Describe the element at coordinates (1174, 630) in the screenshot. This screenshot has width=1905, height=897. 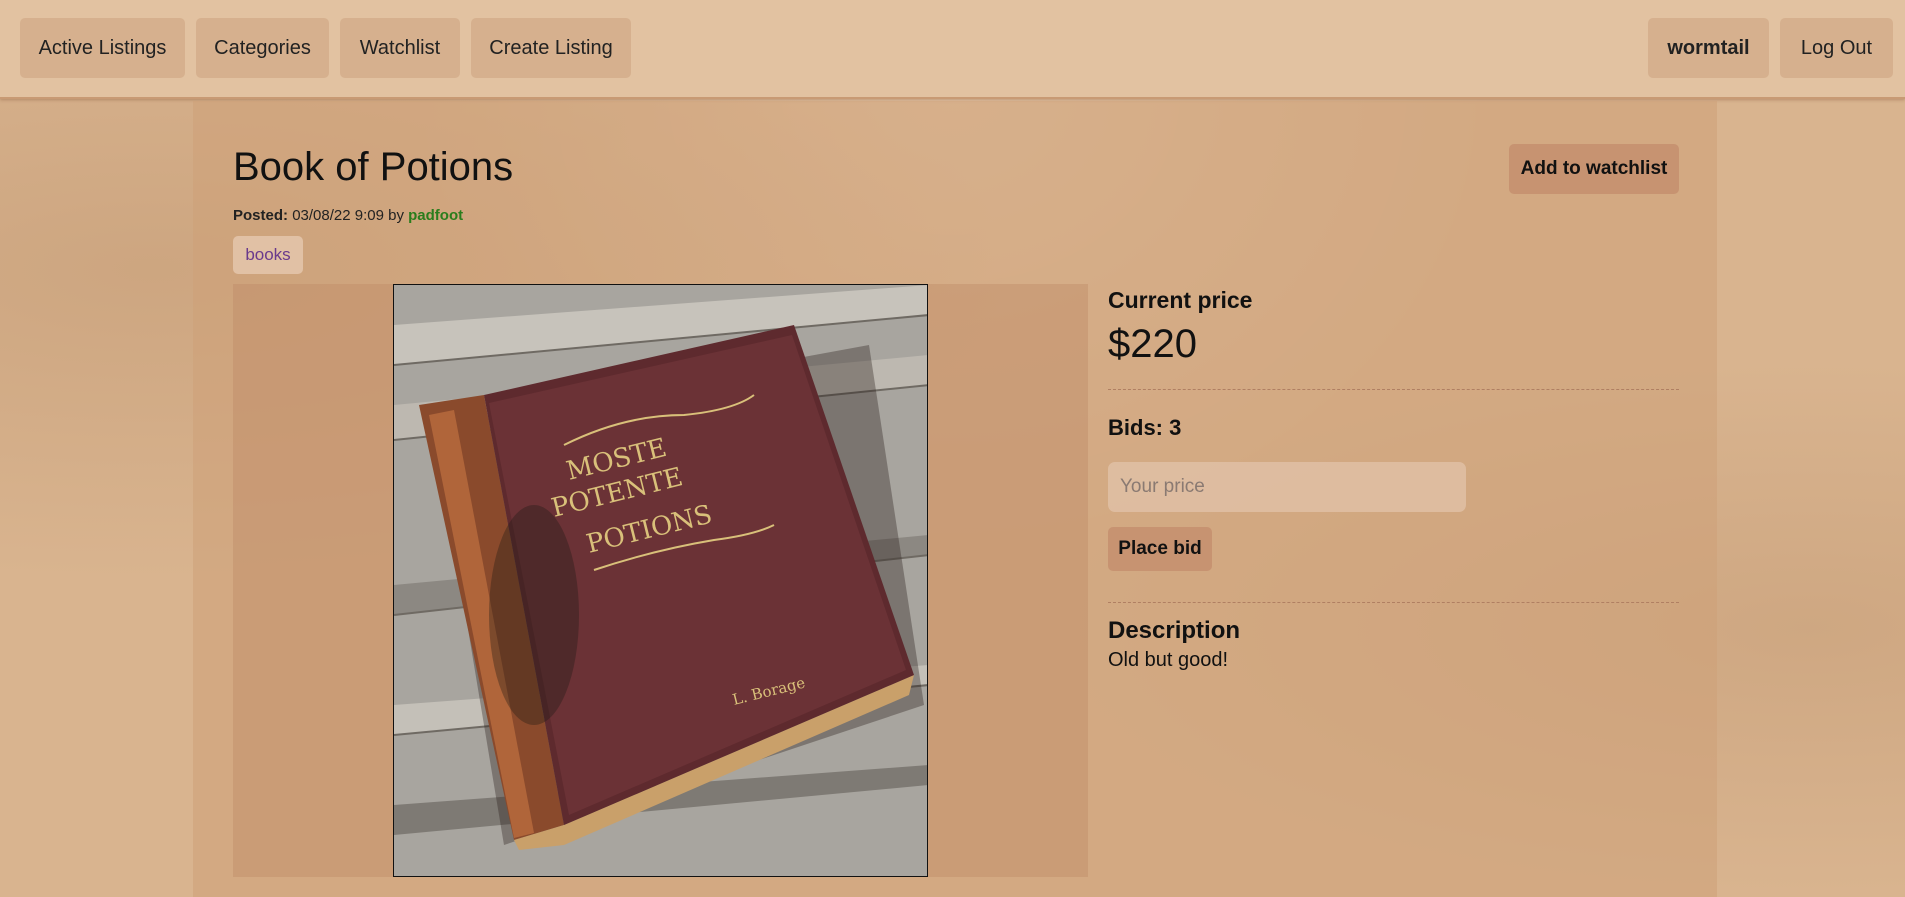
I see `description-label: Description` at that location.